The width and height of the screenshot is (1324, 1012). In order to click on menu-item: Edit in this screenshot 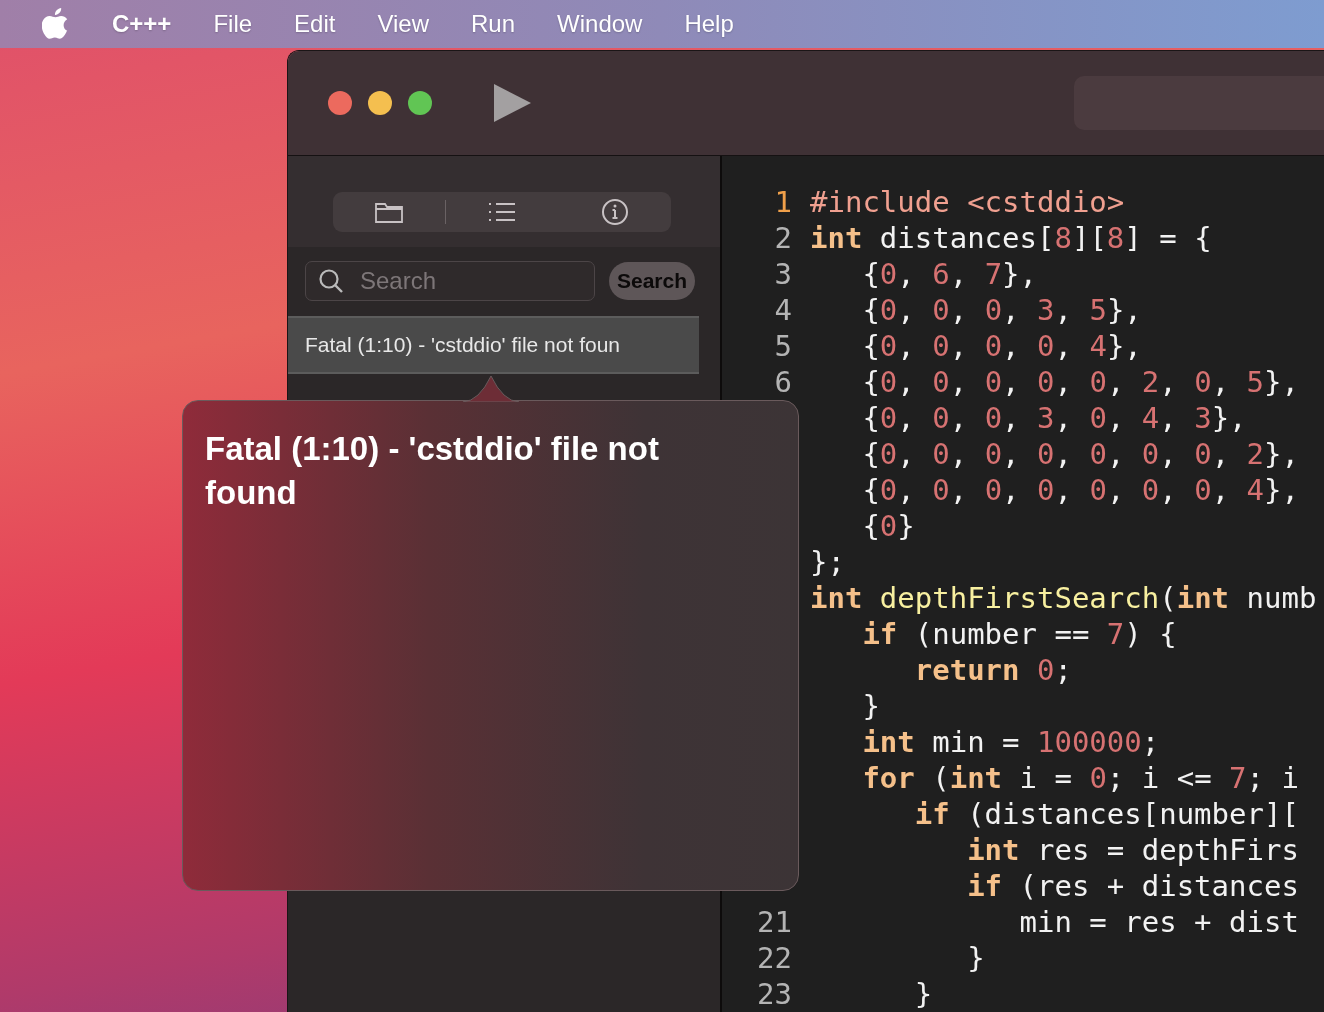, I will do `click(315, 24)`.